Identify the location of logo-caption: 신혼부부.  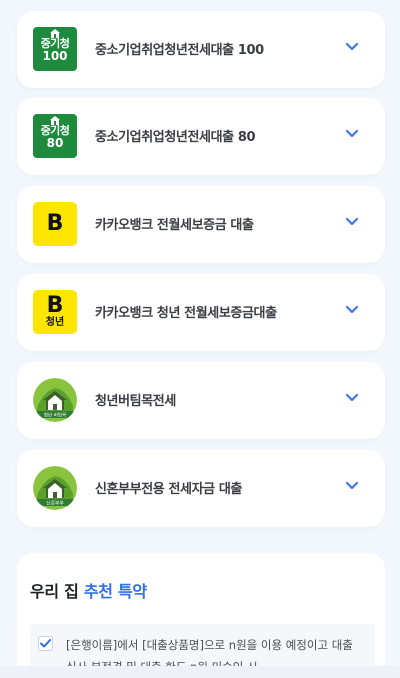
(55, 503).